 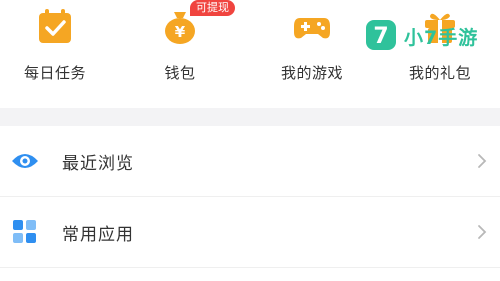 I want to click on wallet-button: ¥ 钱包, so click(x=180, y=54).